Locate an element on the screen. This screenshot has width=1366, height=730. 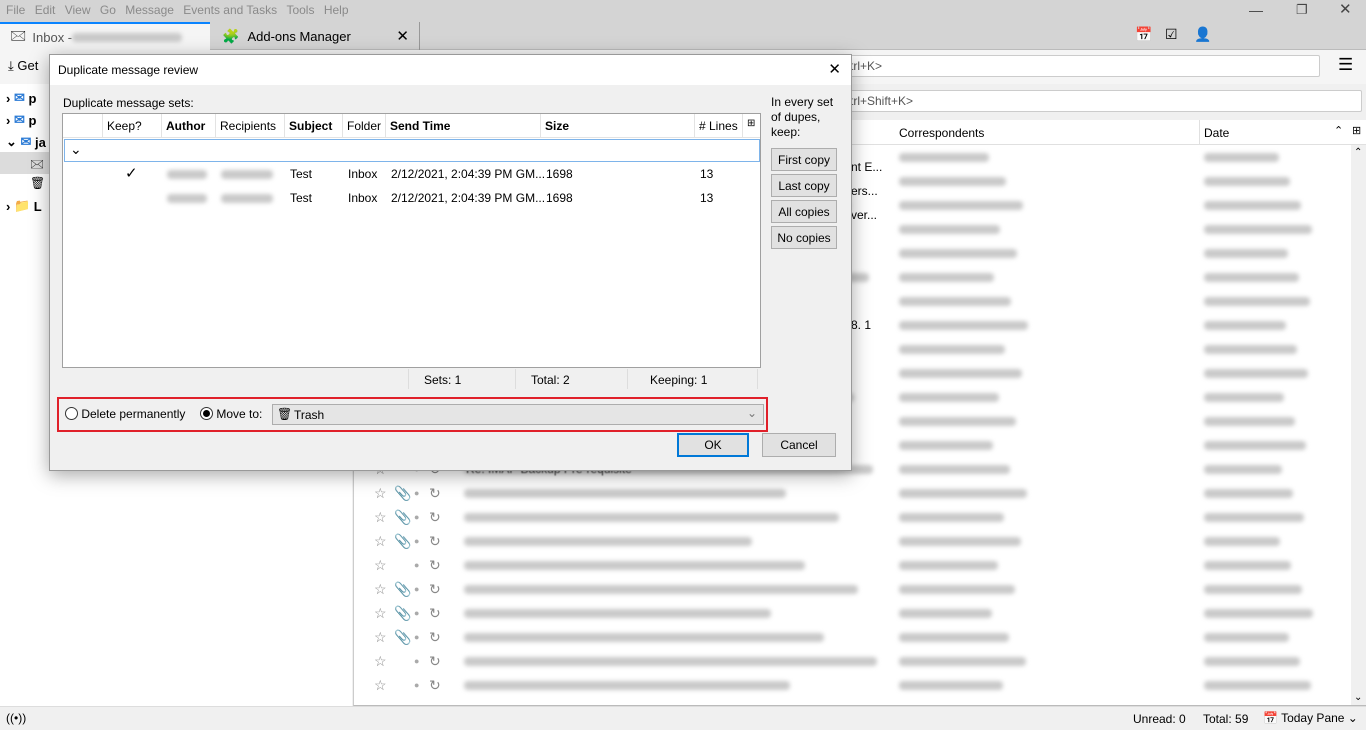
restore-button: ❐ is located at coordinates (1302, 10).